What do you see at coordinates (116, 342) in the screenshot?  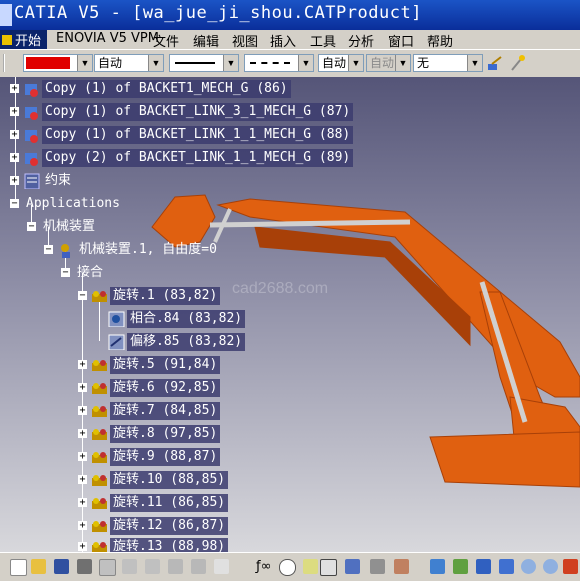 I see `offset-constraint-icon` at bounding box center [116, 342].